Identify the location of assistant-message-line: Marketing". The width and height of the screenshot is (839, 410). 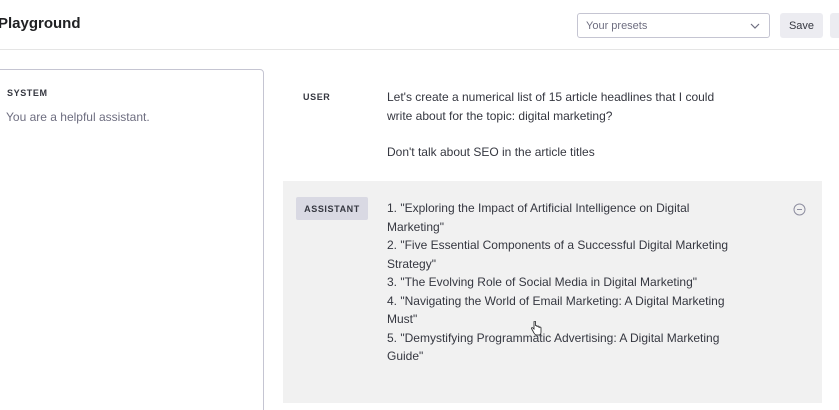
(415, 226).